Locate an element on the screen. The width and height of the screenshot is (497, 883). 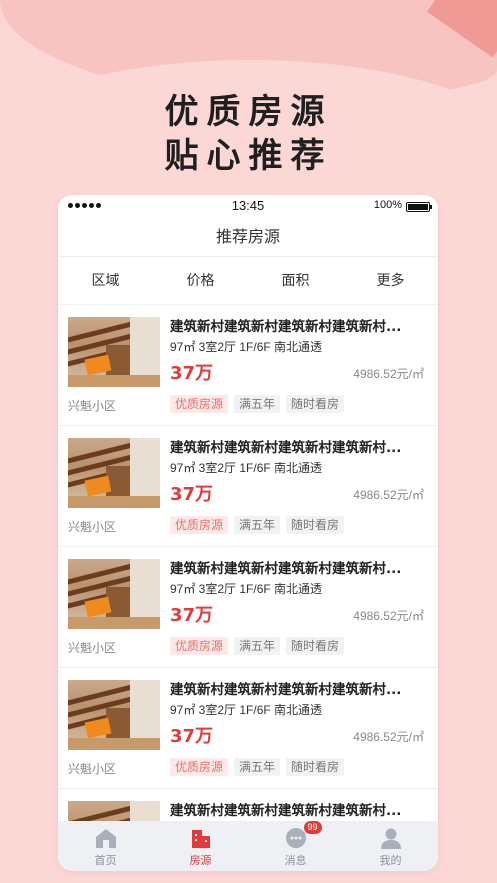
page-title: 推荐房源 is located at coordinates (248, 237).